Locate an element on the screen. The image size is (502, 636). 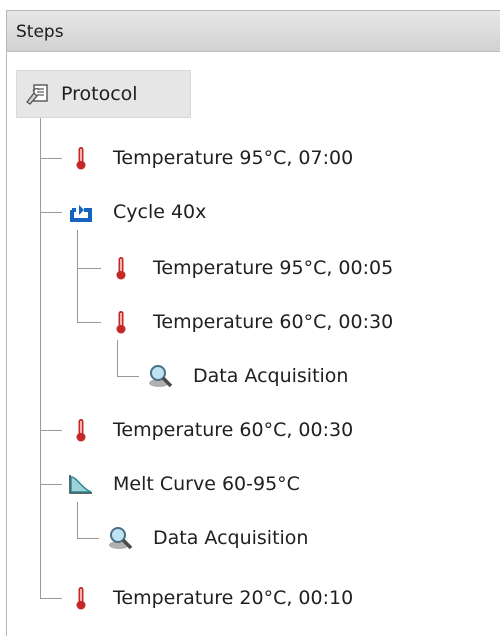
tree-item-cycle-40x: Cycle 40x is located at coordinates (136, 212).